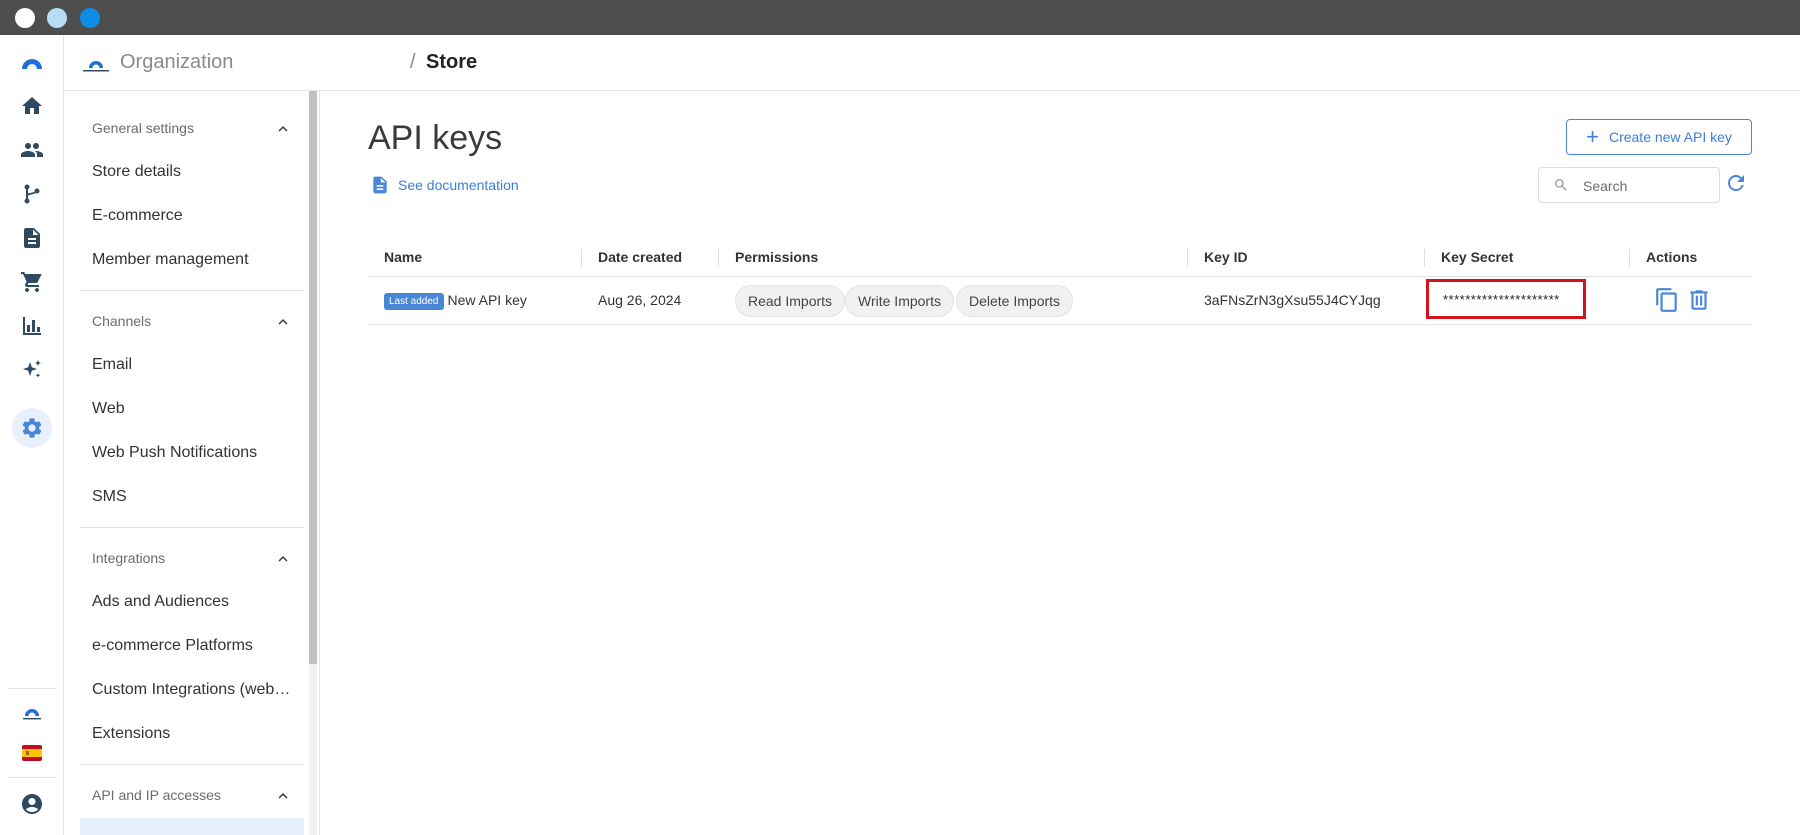 Image resolution: width=1800 pixels, height=835 pixels. Describe the element at coordinates (32, 282) in the screenshot. I see `cart-icon` at that location.